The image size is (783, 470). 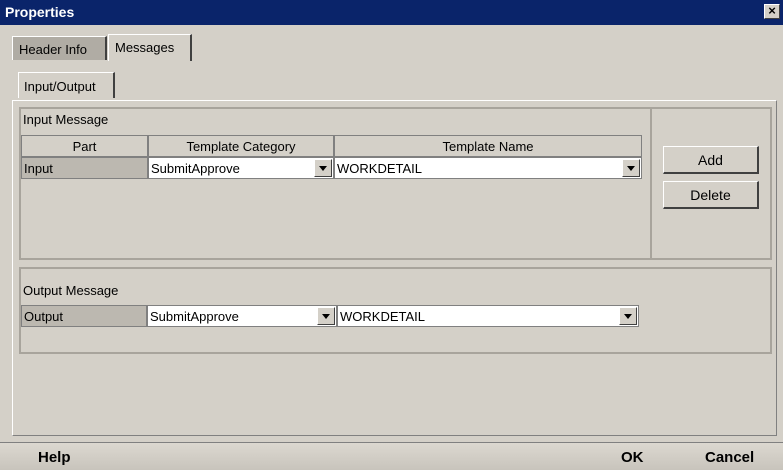 I want to click on tab-header-info-label: Header Info, so click(x=53, y=49).